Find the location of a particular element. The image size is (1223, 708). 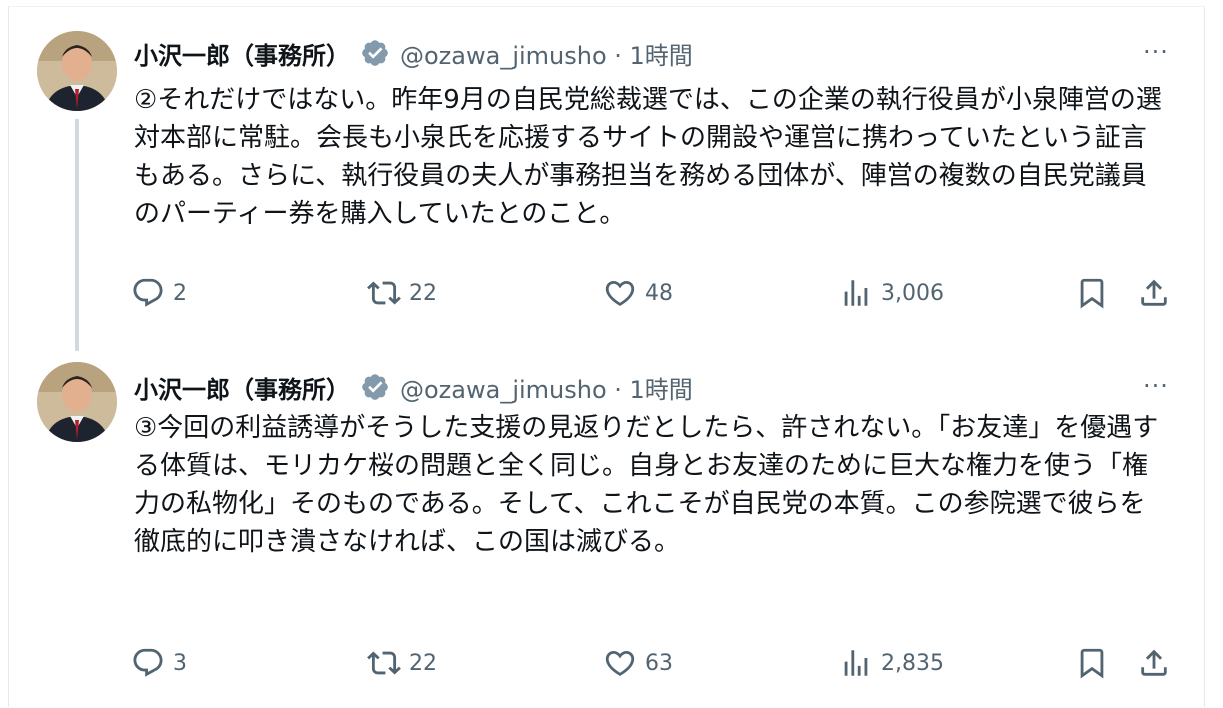

like-button: 63 is located at coordinates (638, 663).